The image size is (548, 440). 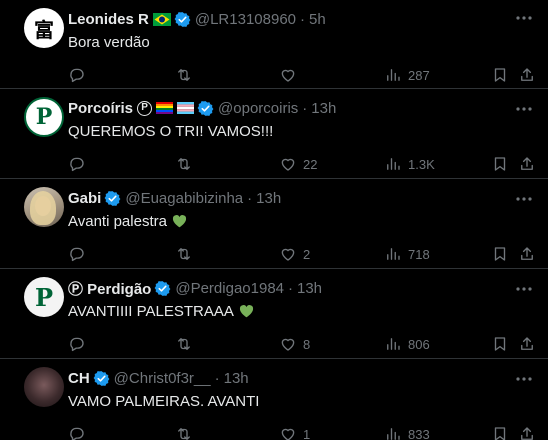 What do you see at coordinates (294, 254) in the screenshot?
I see `like-button: 2` at bounding box center [294, 254].